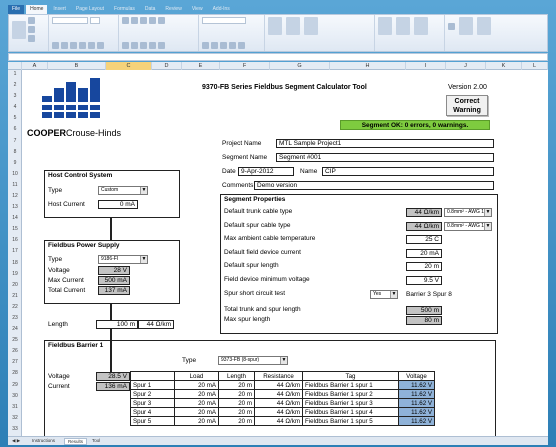 This screenshot has width=556, height=447. I want to click on format-as-table-icon, so click(293, 26).